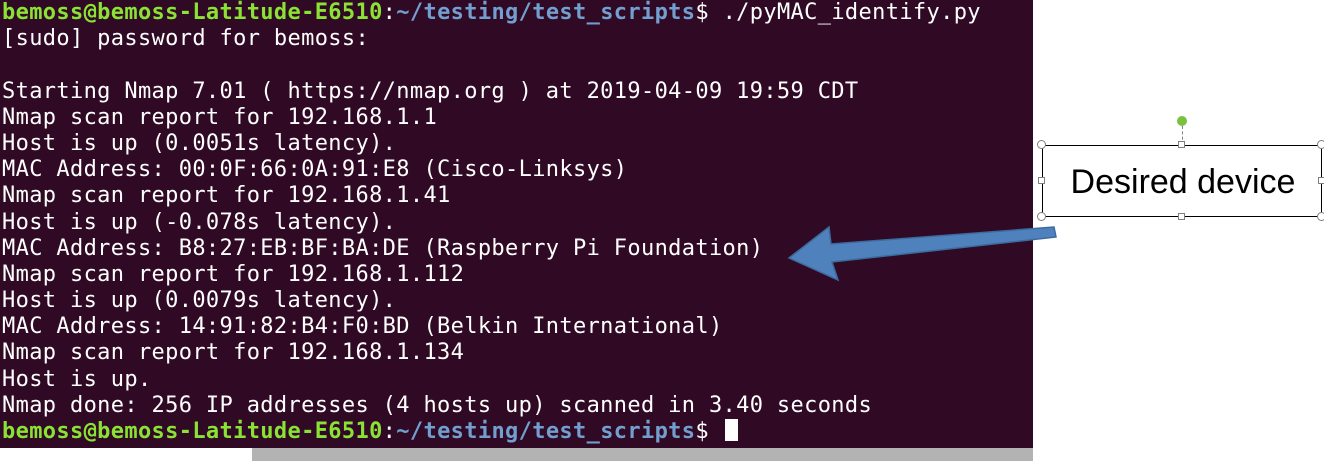 The image size is (1324, 461). Describe the element at coordinates (1181, 216) in the screenshot. I see `resize-handle-bottom` at that location.